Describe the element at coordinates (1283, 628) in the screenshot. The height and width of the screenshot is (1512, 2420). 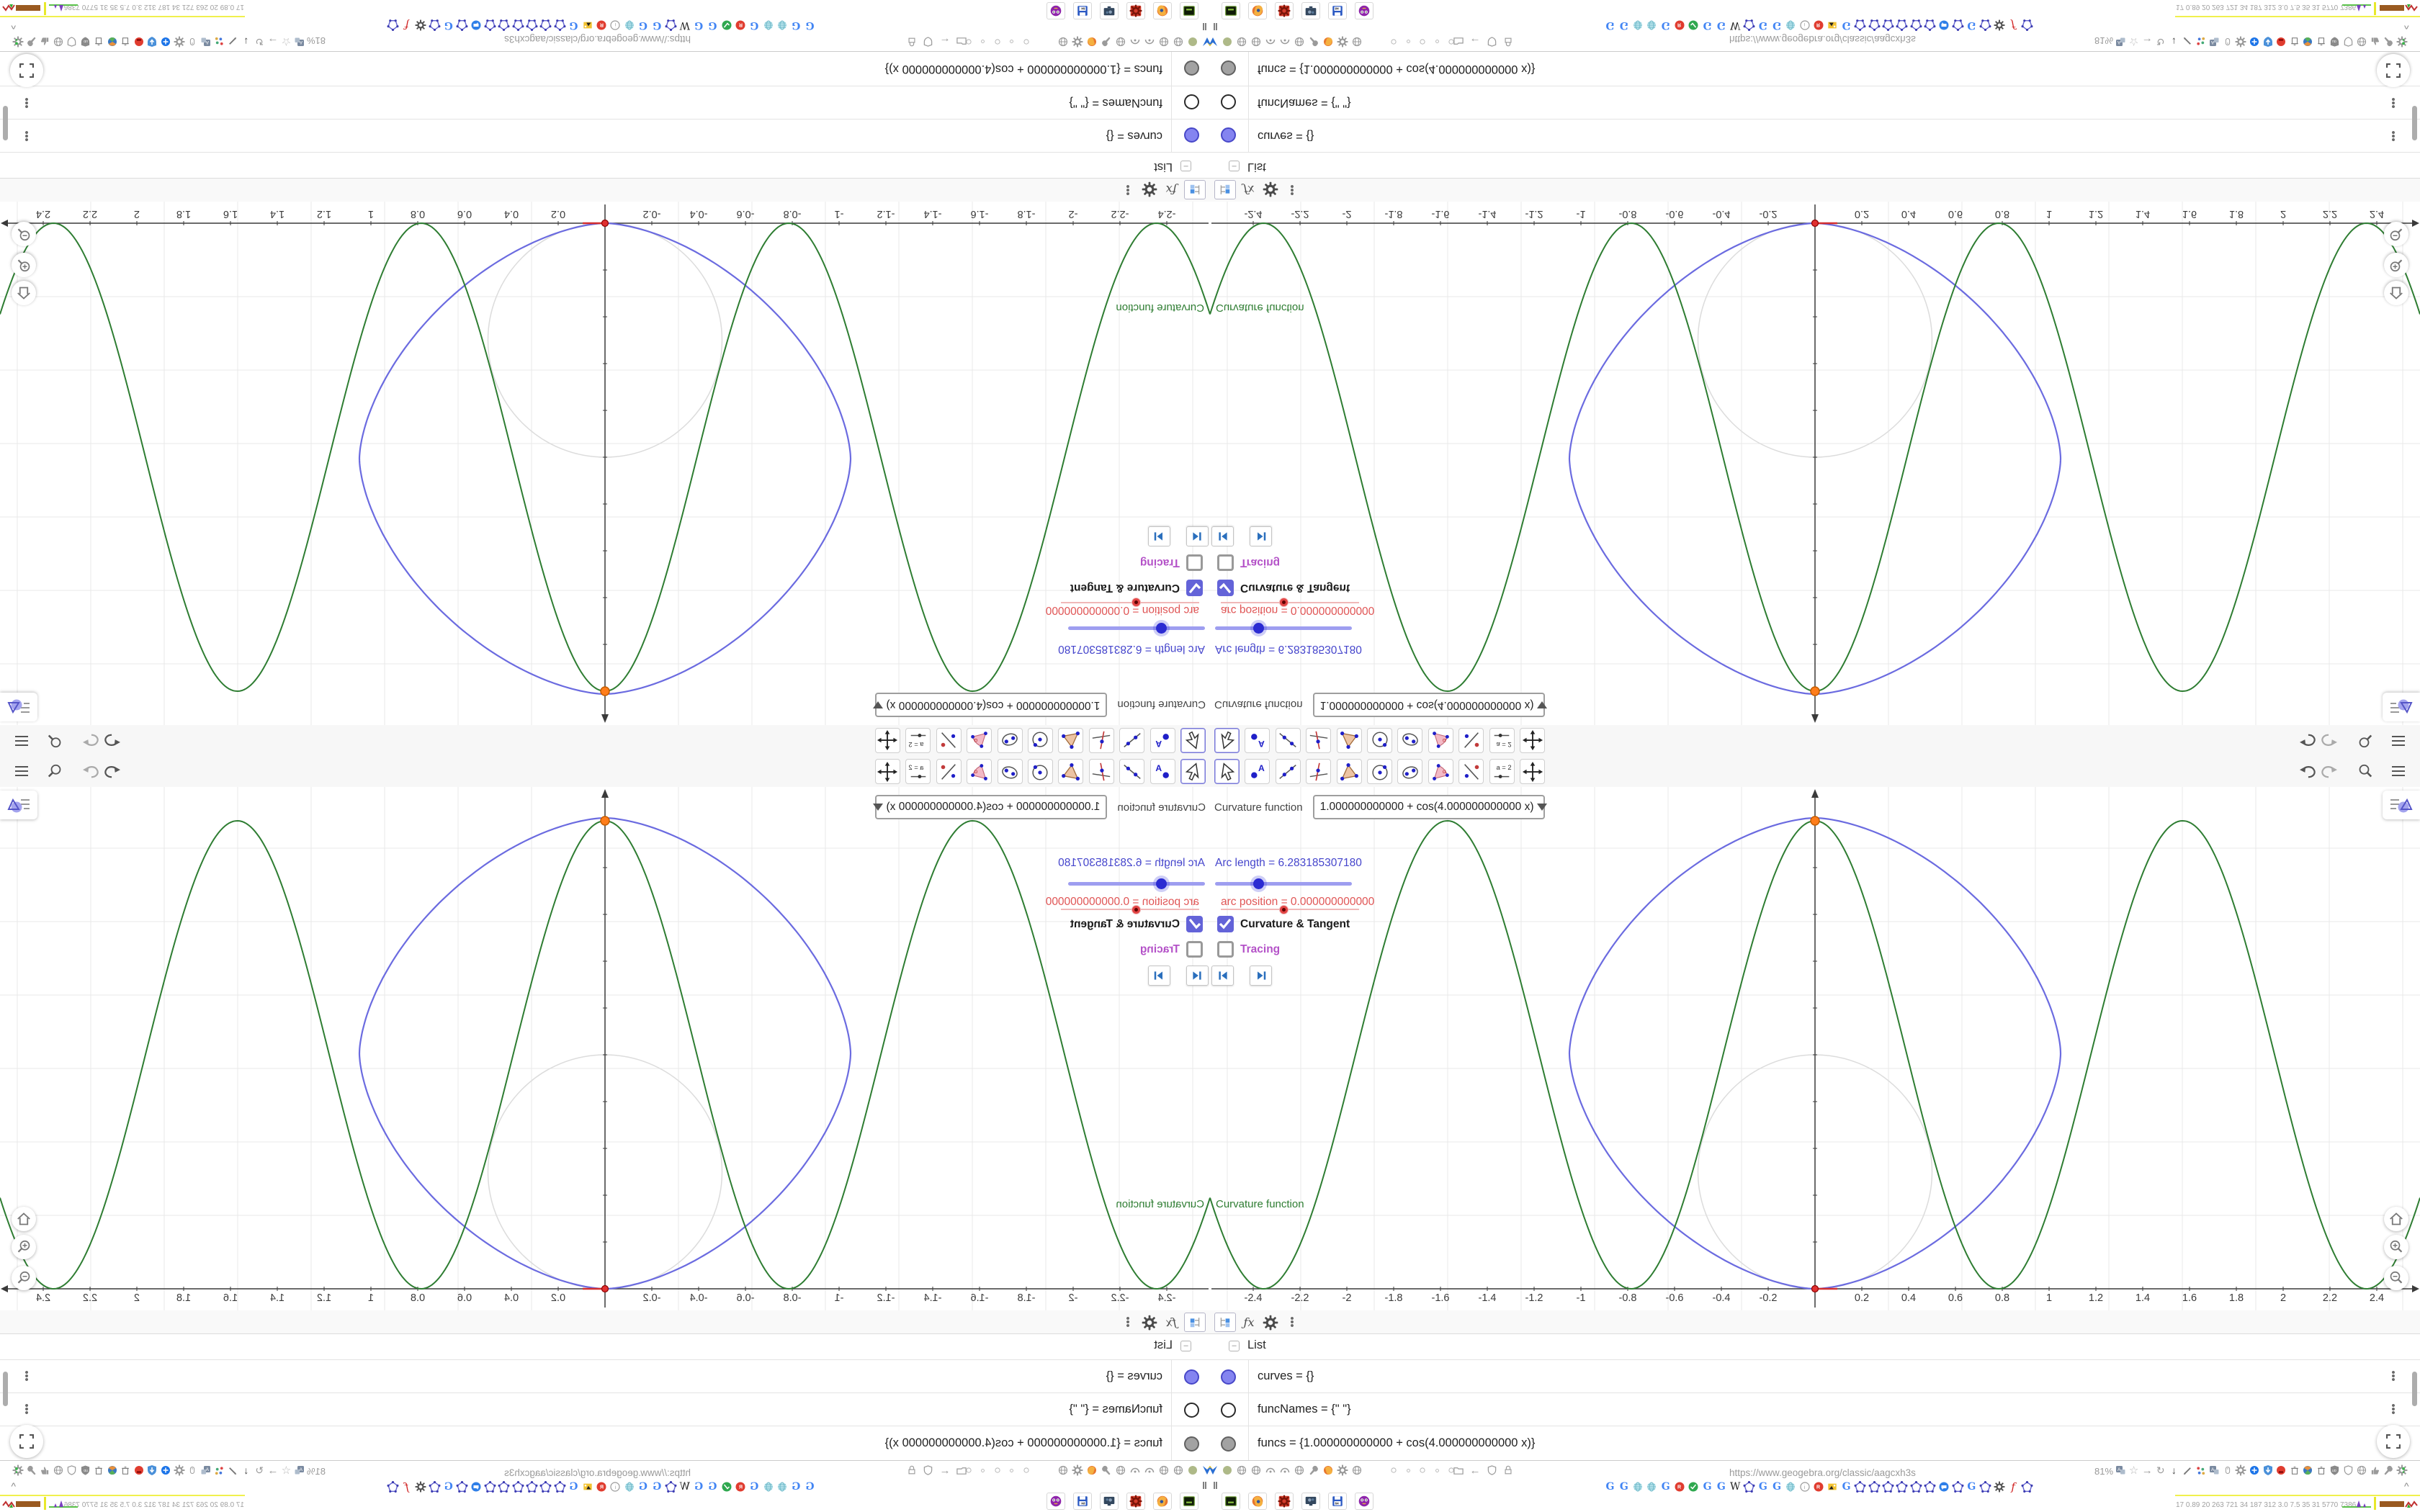
I see `arc-length-slider` at that location.